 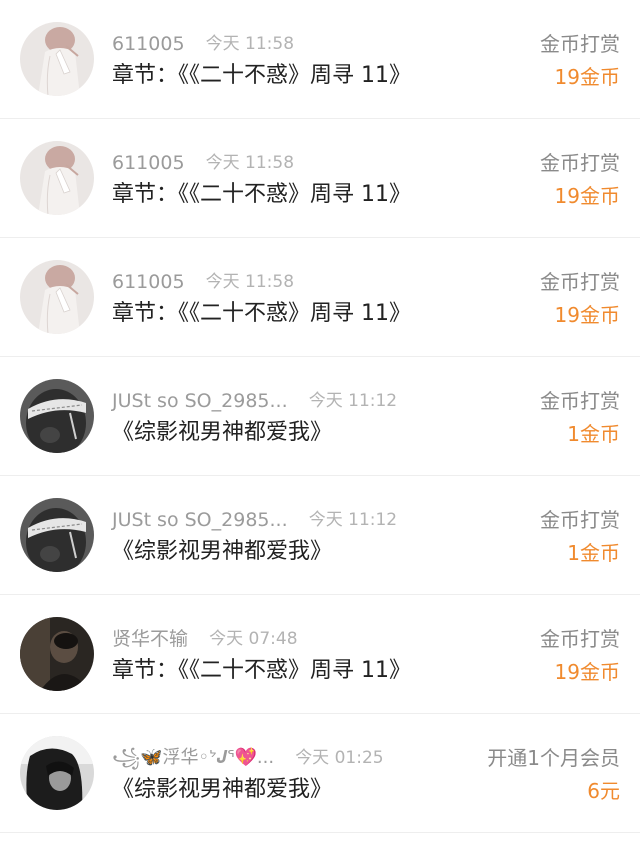 What do you see at coordinates (253, 639) in the screenshot?
I see `timestamp: 今天 07:48` at bounding box center [253, 639].